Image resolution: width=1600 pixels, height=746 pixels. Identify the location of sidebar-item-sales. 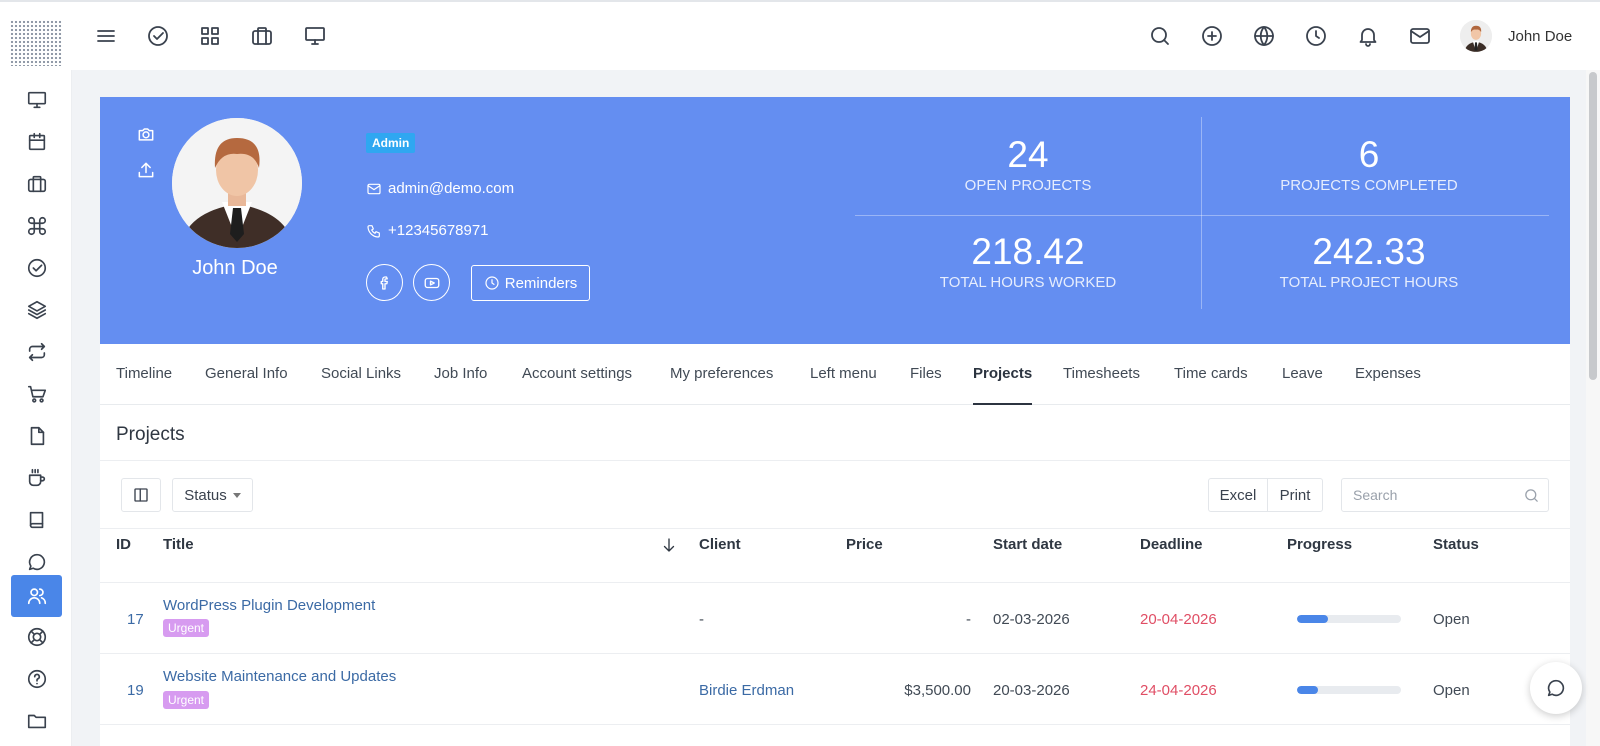
(36, 394).